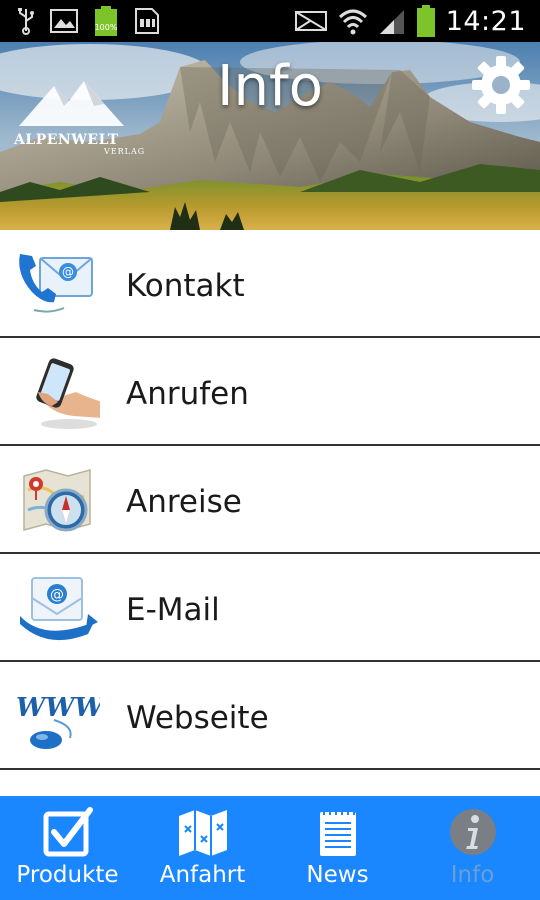  I want to click on www-mouse-icon: WWW, so click(58, 721).